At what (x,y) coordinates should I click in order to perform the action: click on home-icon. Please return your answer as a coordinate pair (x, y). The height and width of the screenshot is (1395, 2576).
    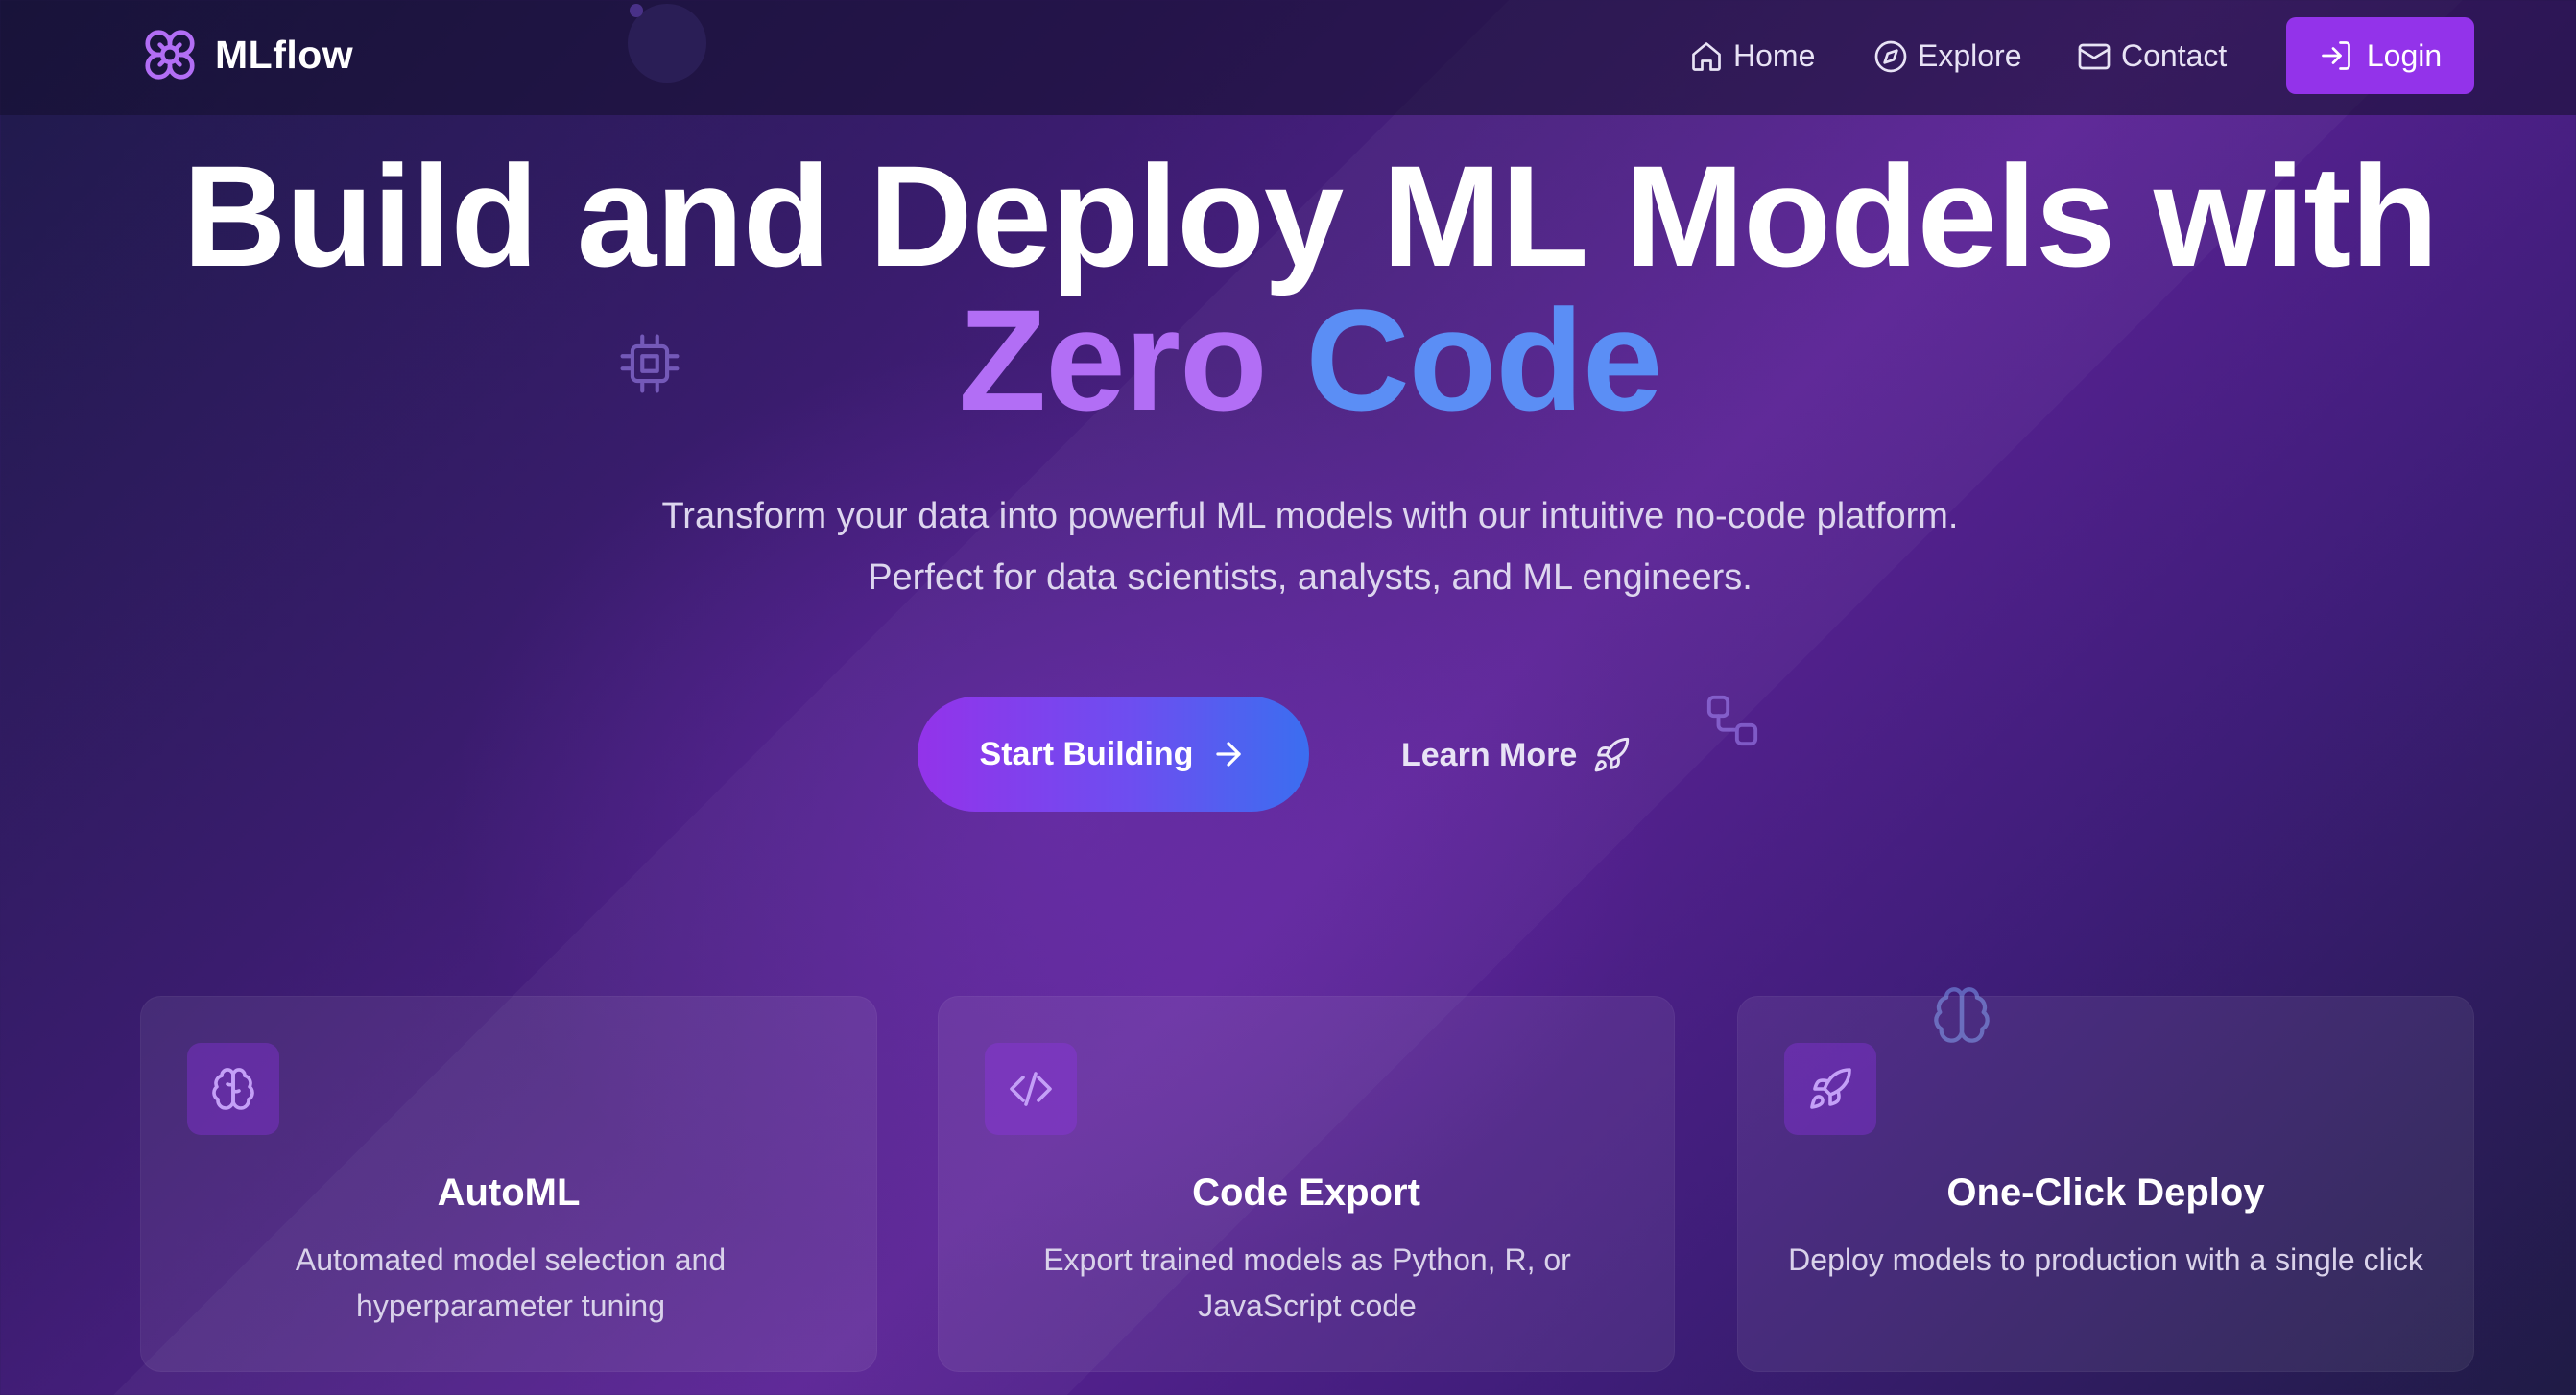
    Looking at the image, I should click on (1706, 56).